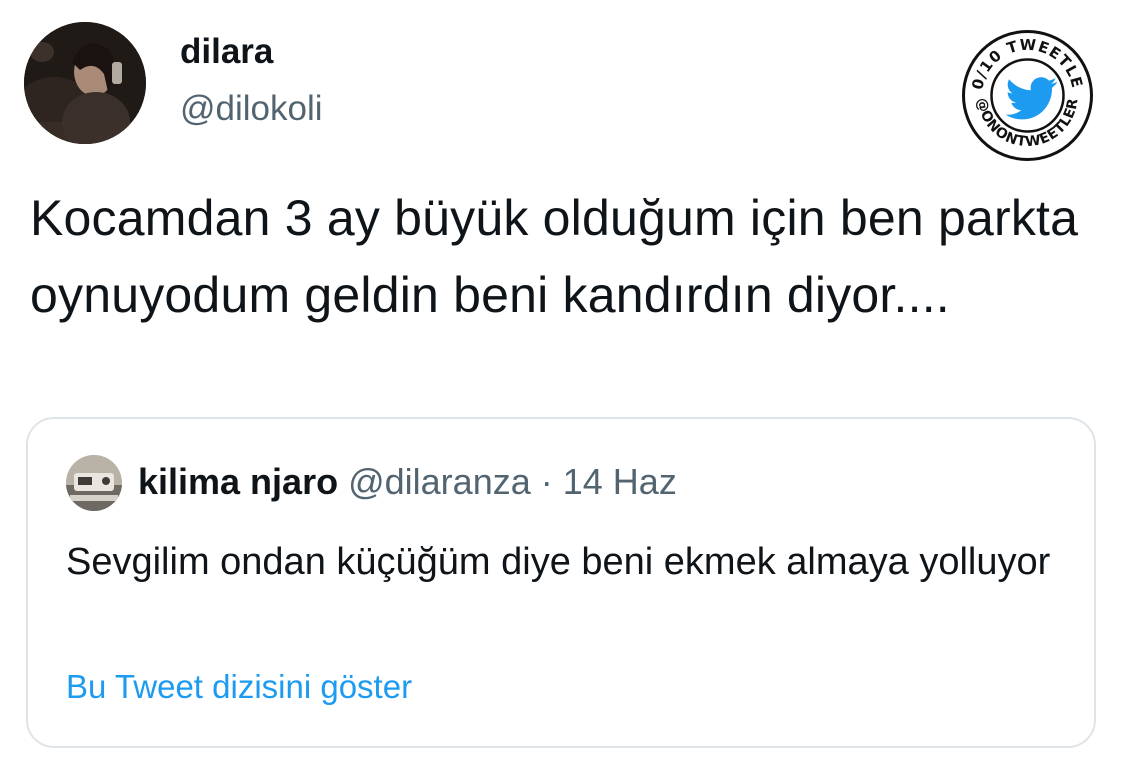  I want to click on twitter-bird-icon: 10/10 TWEETLER @ONONTWEETLER, so click(1026, 94).